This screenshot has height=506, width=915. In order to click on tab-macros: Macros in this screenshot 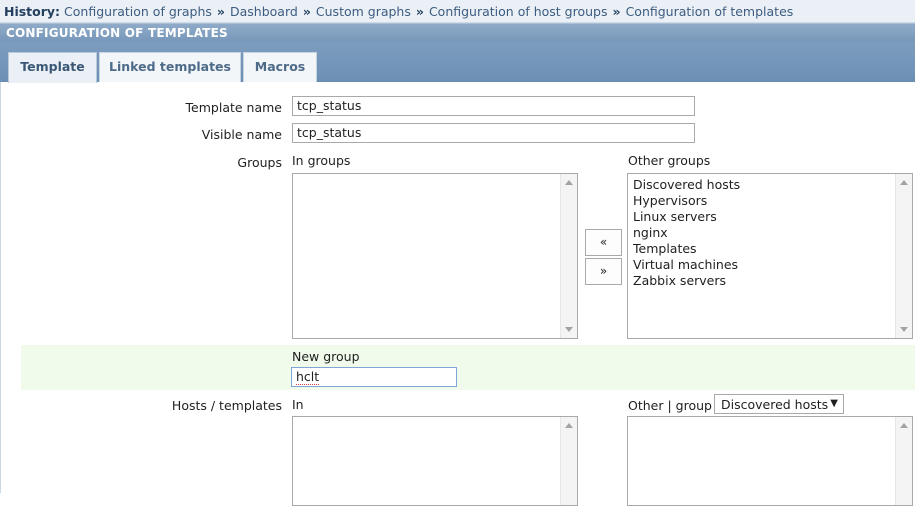, I will do `click(280, 67)`.